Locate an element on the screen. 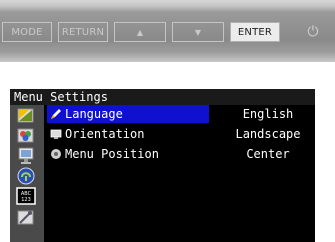 This screenshot has width=335, height=242. svg-text: 123 is located at coordinates (26, 200).